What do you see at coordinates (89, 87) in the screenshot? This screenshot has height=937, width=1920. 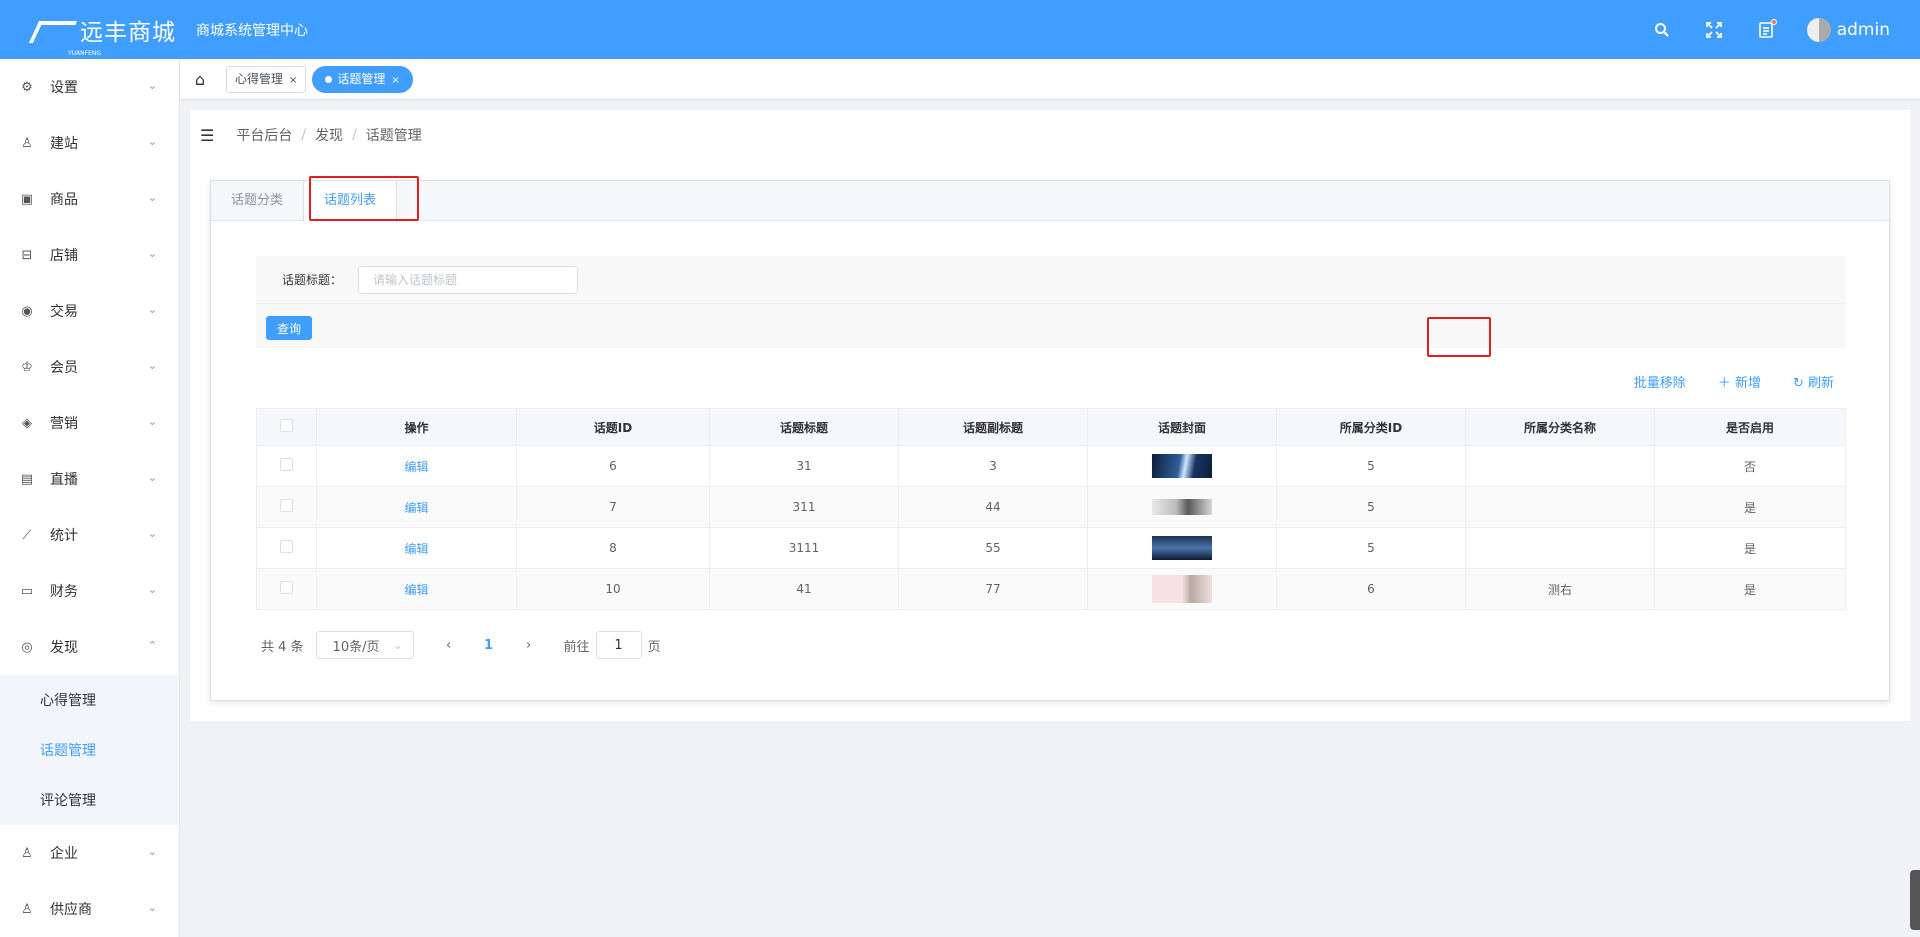 I see `sidebar-item-settings: ⚙ 设置 ⌄` at bounding box center [89, 87].